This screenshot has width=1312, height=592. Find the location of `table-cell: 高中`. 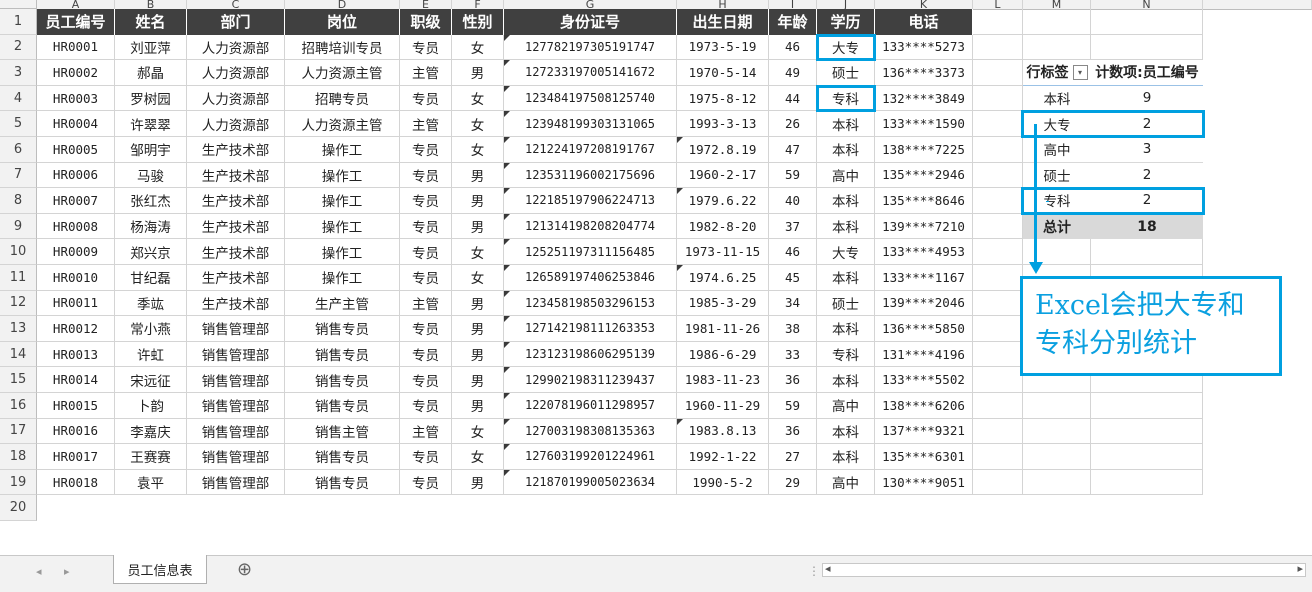

table-cell: 高中 is located at coordinates (846, 482).